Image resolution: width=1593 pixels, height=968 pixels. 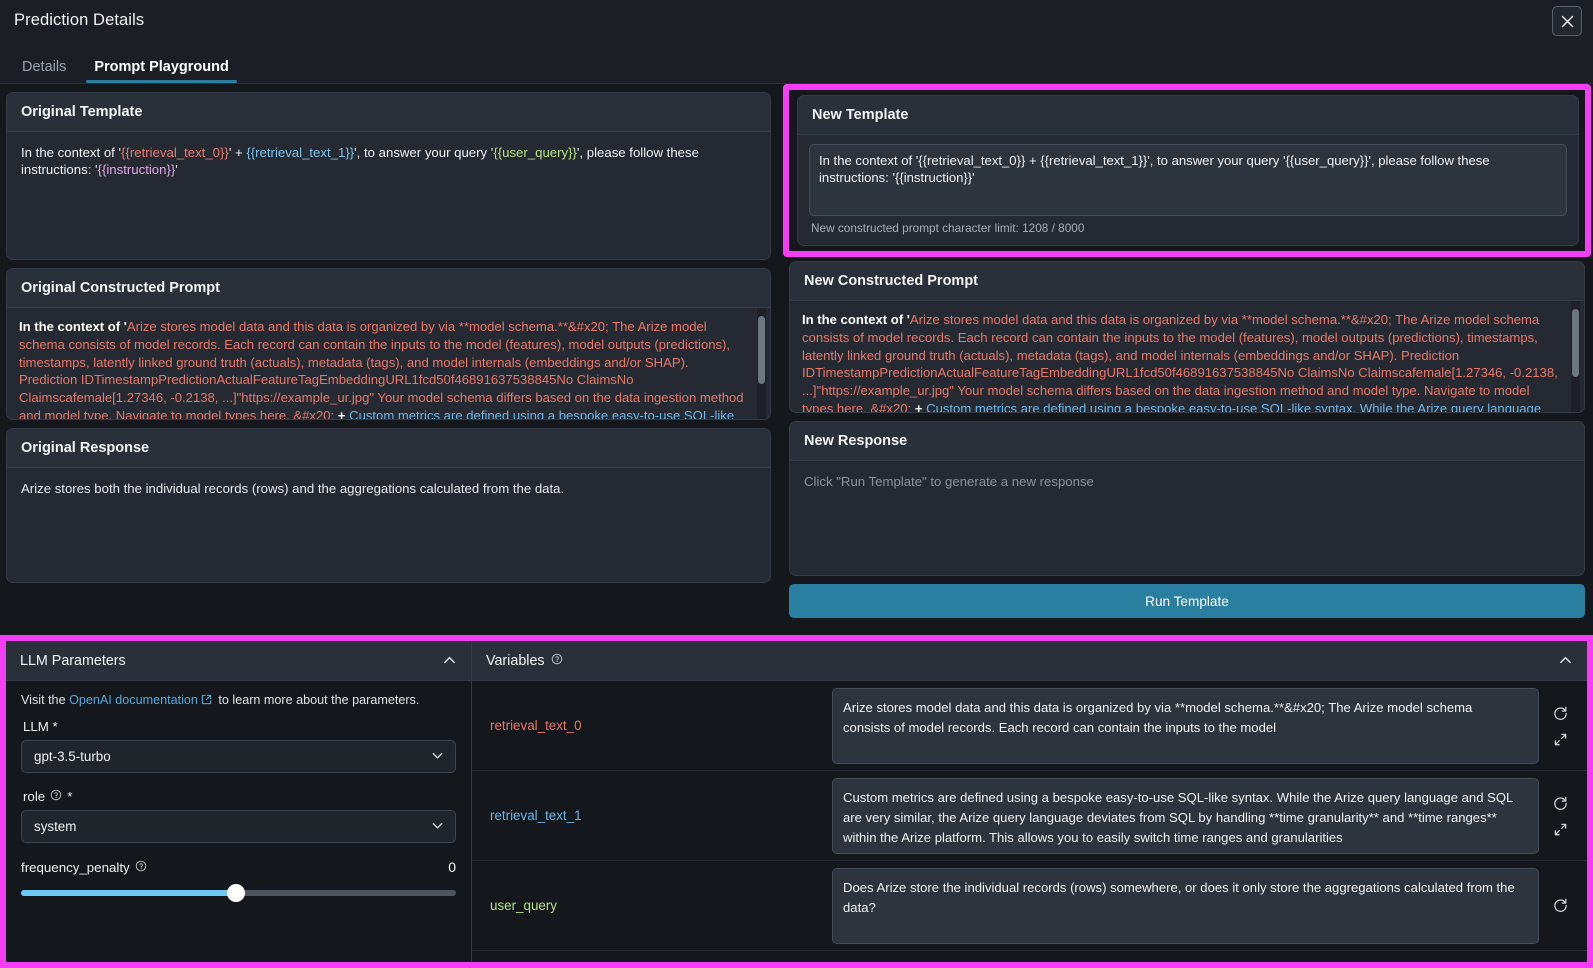 I want to click on original-prompt-scrollbar-thumb, so click(x=761, y=350).